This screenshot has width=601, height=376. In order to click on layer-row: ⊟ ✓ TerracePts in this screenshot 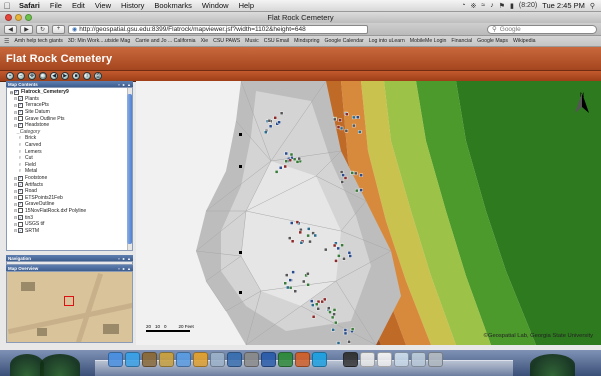, I will do `click(67, 105)`.